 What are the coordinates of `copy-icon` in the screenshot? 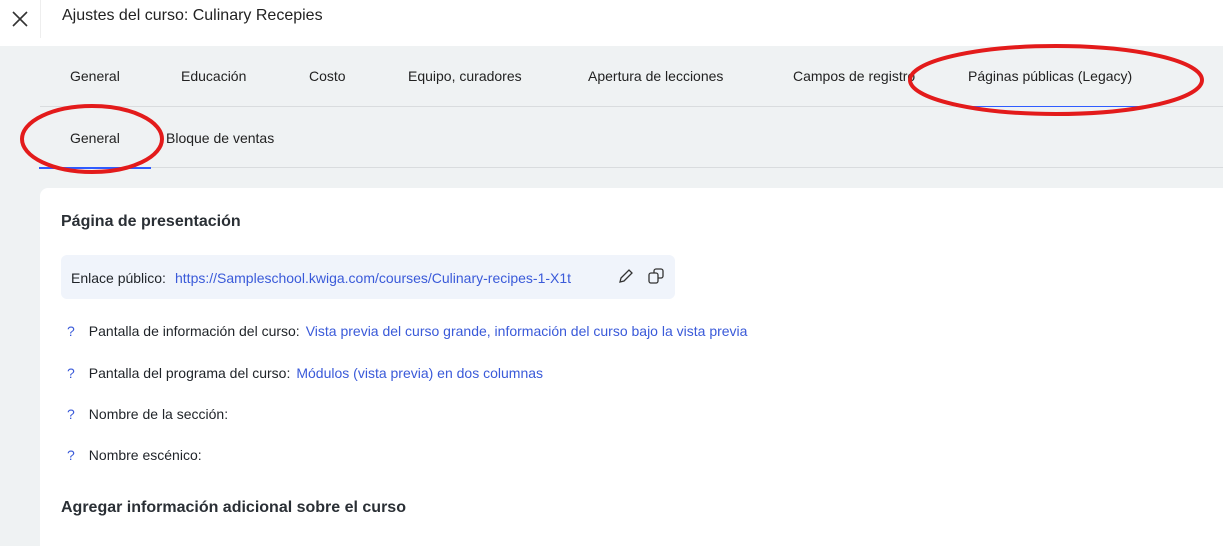 It's located at (656, 276).